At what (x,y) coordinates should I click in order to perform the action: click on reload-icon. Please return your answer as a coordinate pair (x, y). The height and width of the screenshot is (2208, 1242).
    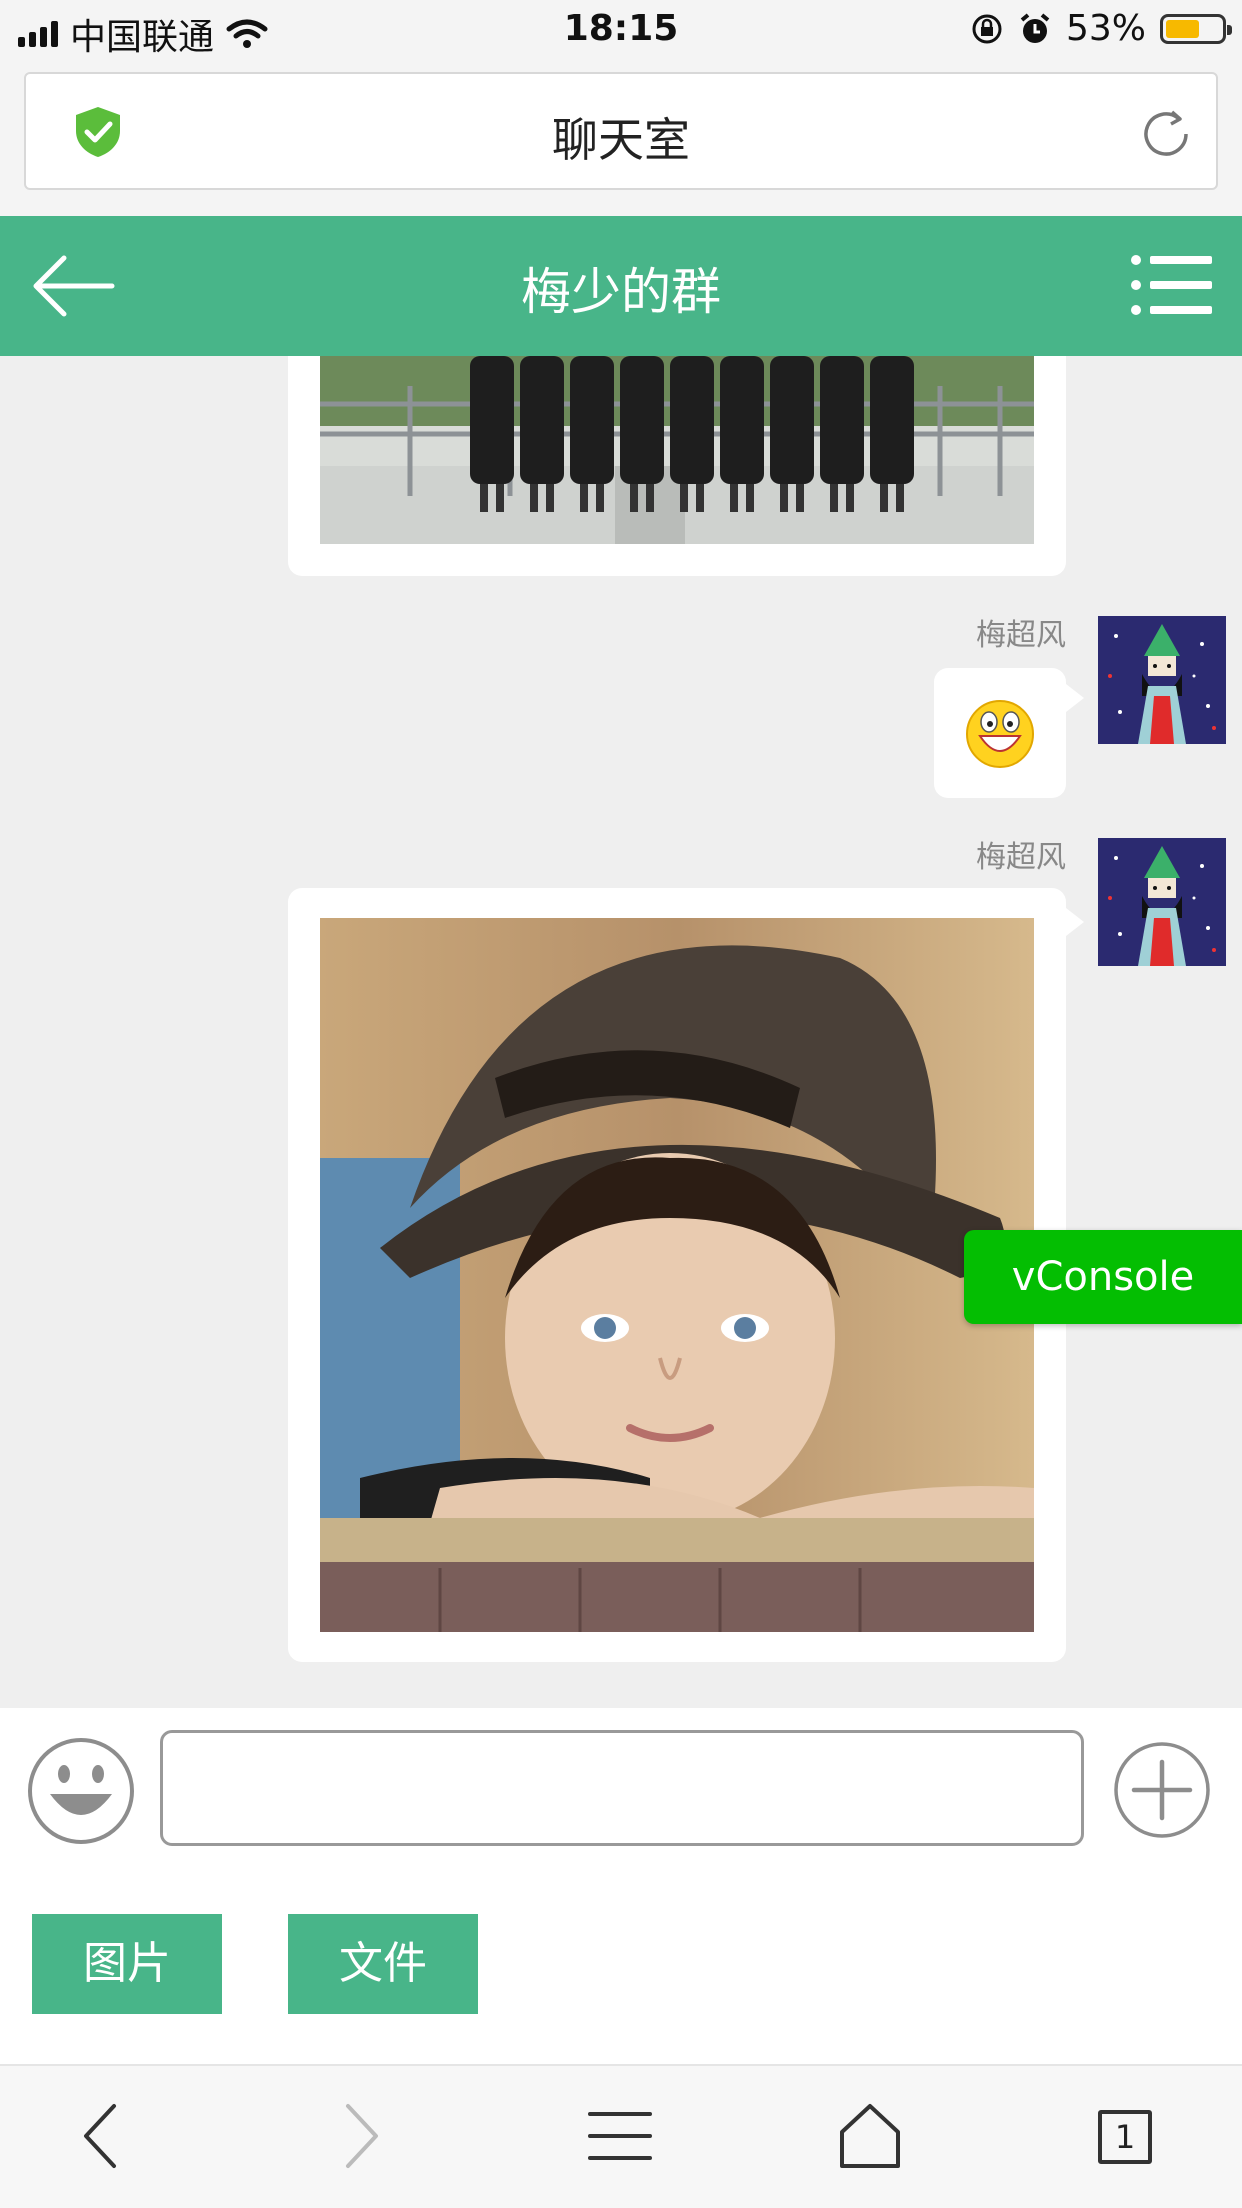
    Looking at the image, I should click on (1166, 134).